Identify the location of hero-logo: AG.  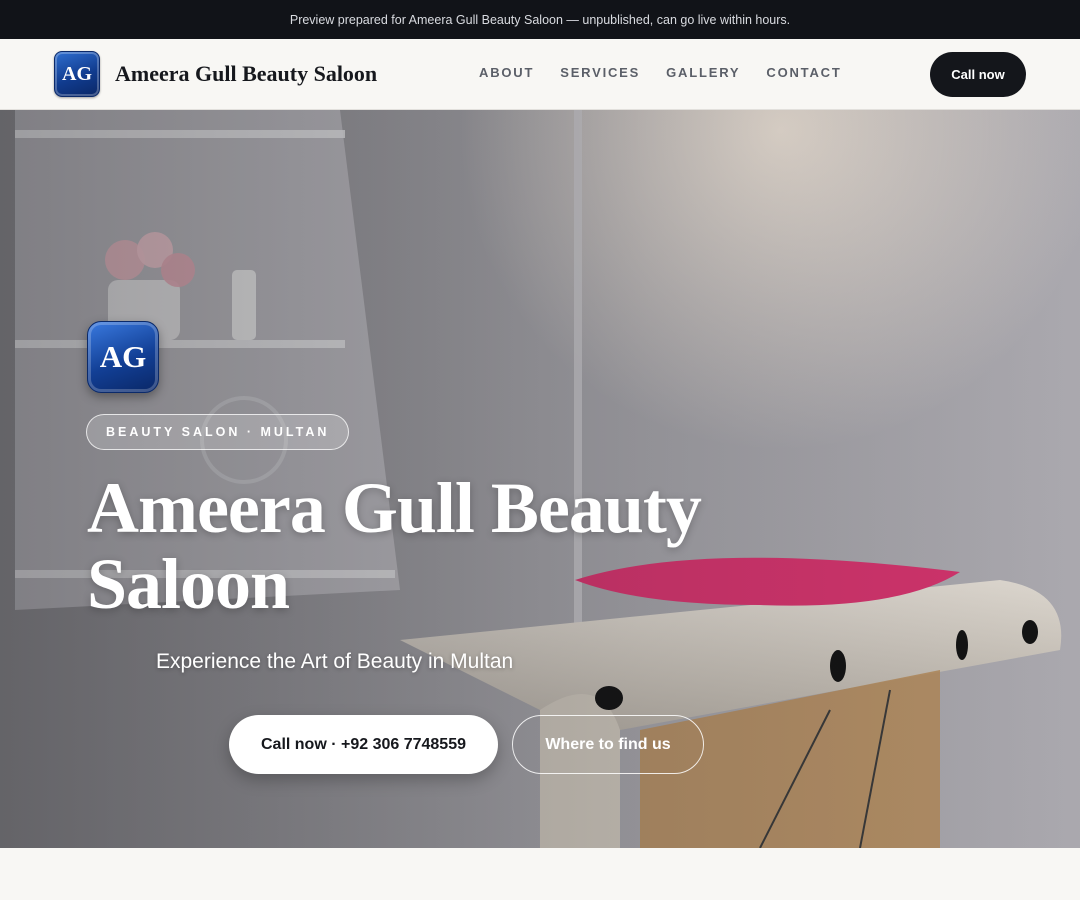
(123, 357).